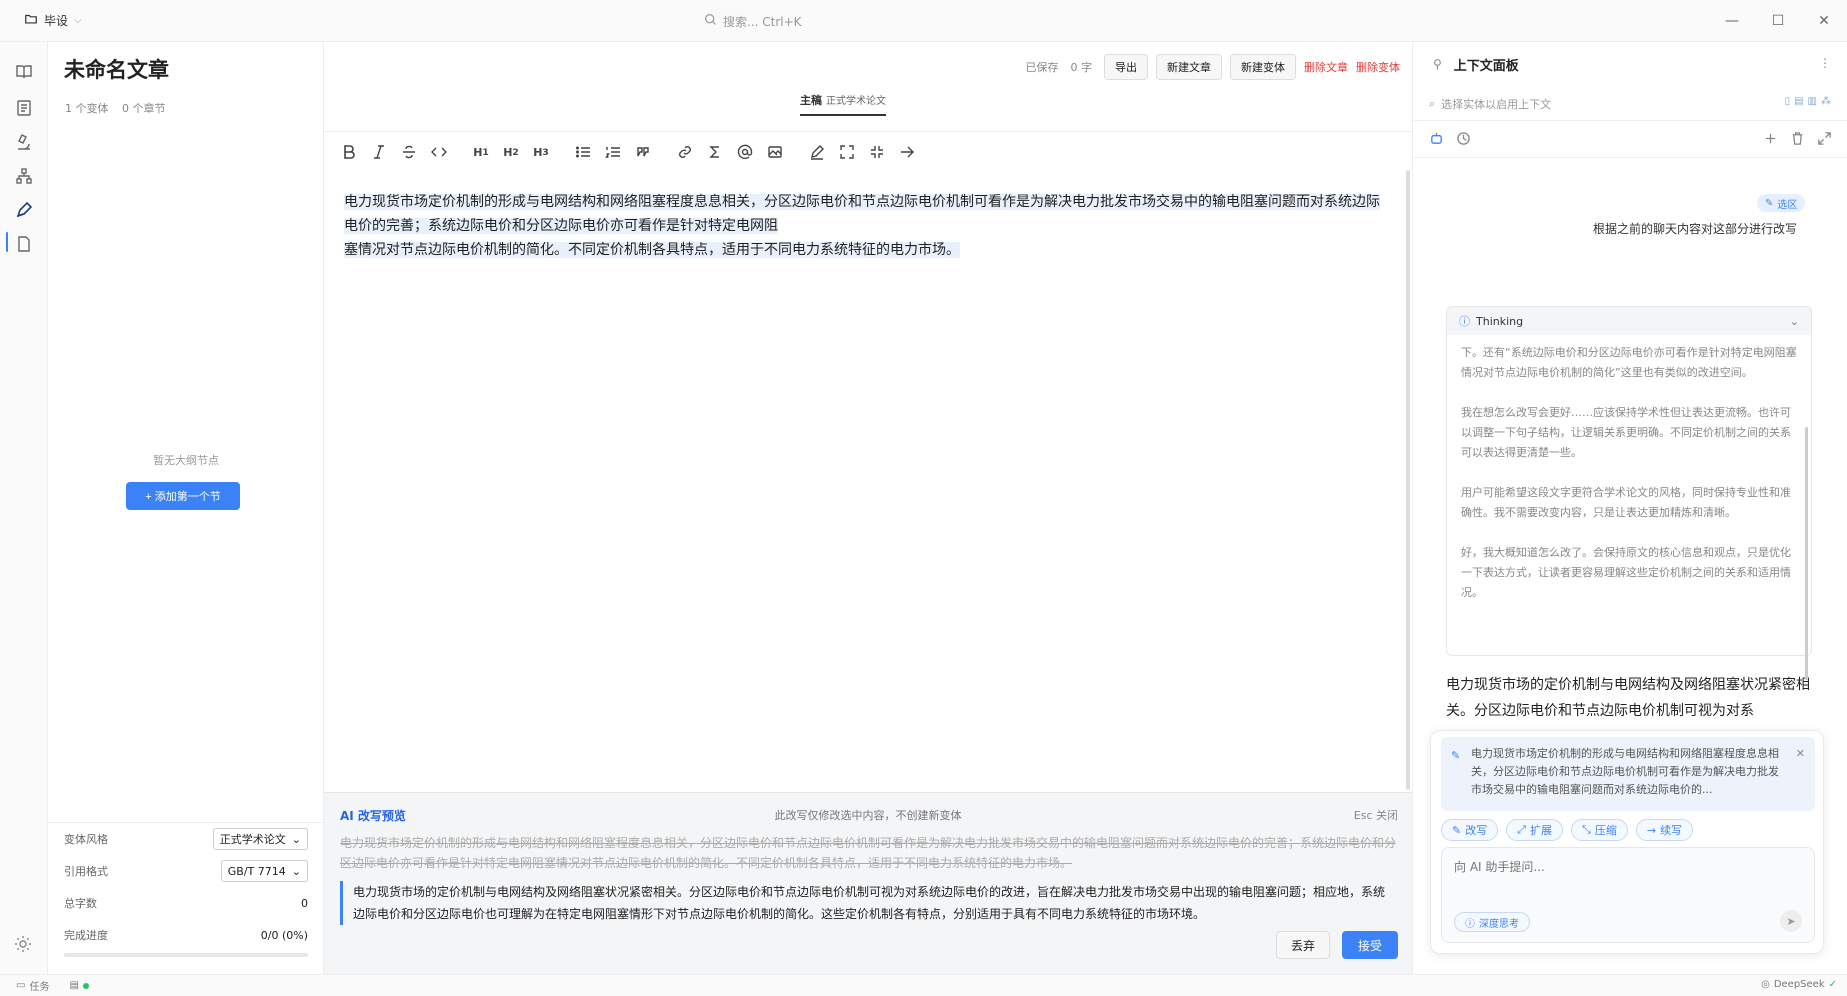  What do you see at coordinates (120, 108) in the screenshot?
I see `document-meta: 1 个变体 0 个章节` at bounding box center [120, 108].